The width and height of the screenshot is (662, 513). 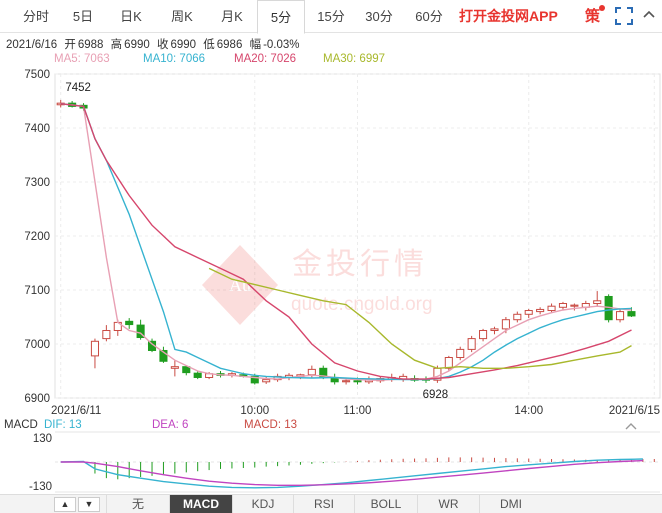 I want to click on y-tick-label: 7300, so click(x=37, y=183).